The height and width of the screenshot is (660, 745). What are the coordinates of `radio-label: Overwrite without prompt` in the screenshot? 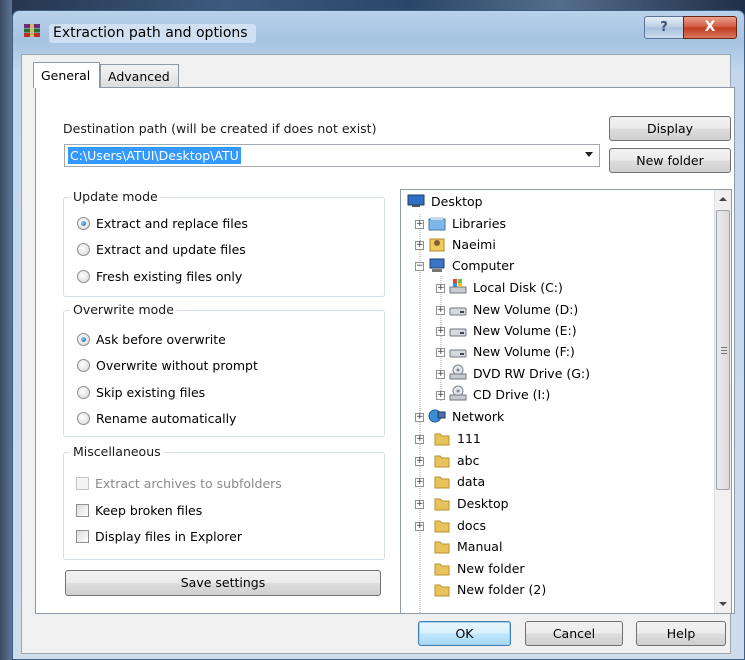 It's located at (177, 365).